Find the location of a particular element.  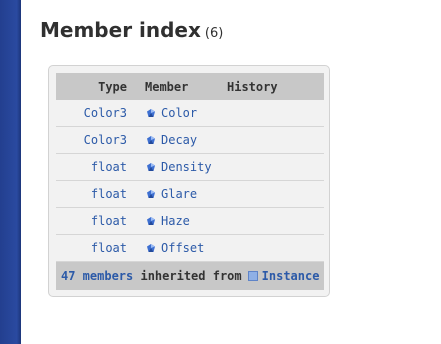

instance-class-icon is located at coordinates (252, 276).